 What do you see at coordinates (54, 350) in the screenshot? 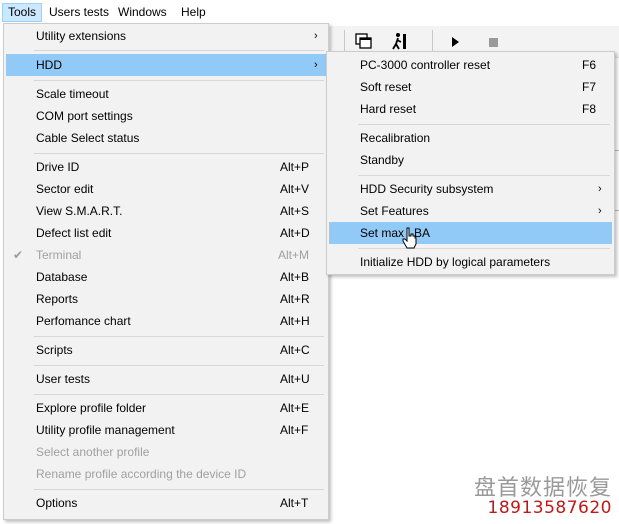
I see `menu-item-label: Scripts` at bounding box center [54, 350].